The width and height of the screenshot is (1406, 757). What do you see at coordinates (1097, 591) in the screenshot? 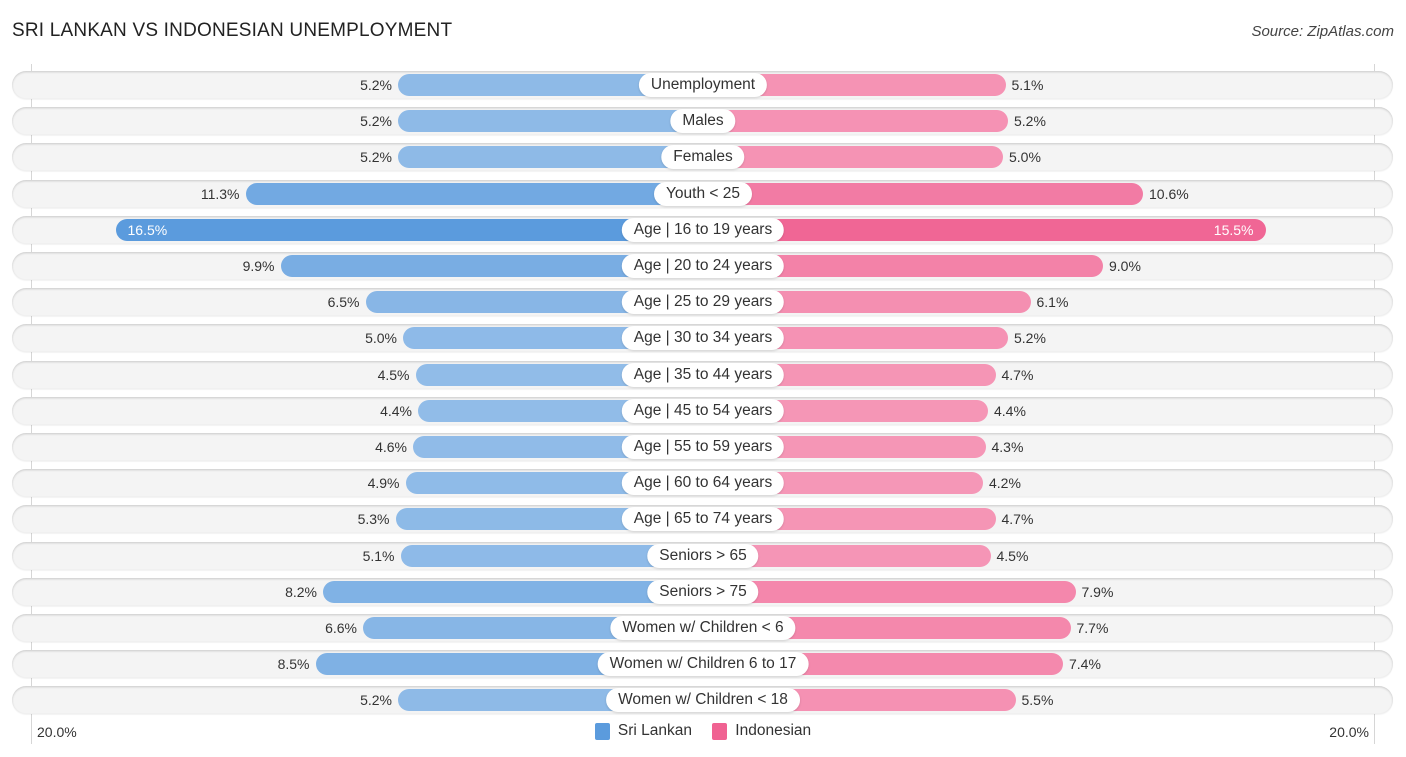
I see `value-label-indonesian: 7.9%` at bounding box center [1097, 591].